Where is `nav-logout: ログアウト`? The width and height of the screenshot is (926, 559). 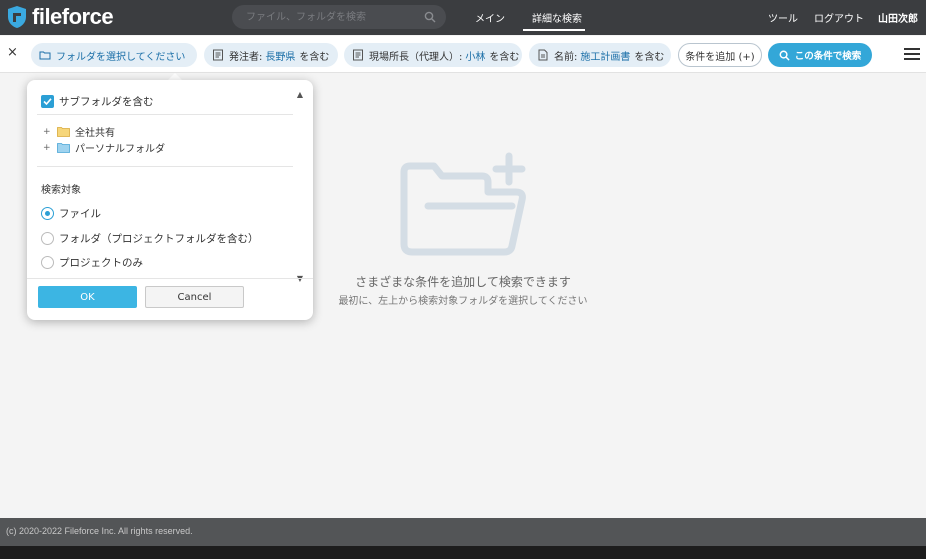 nav-logout: ログアウト is located at coordinates (839, 17).